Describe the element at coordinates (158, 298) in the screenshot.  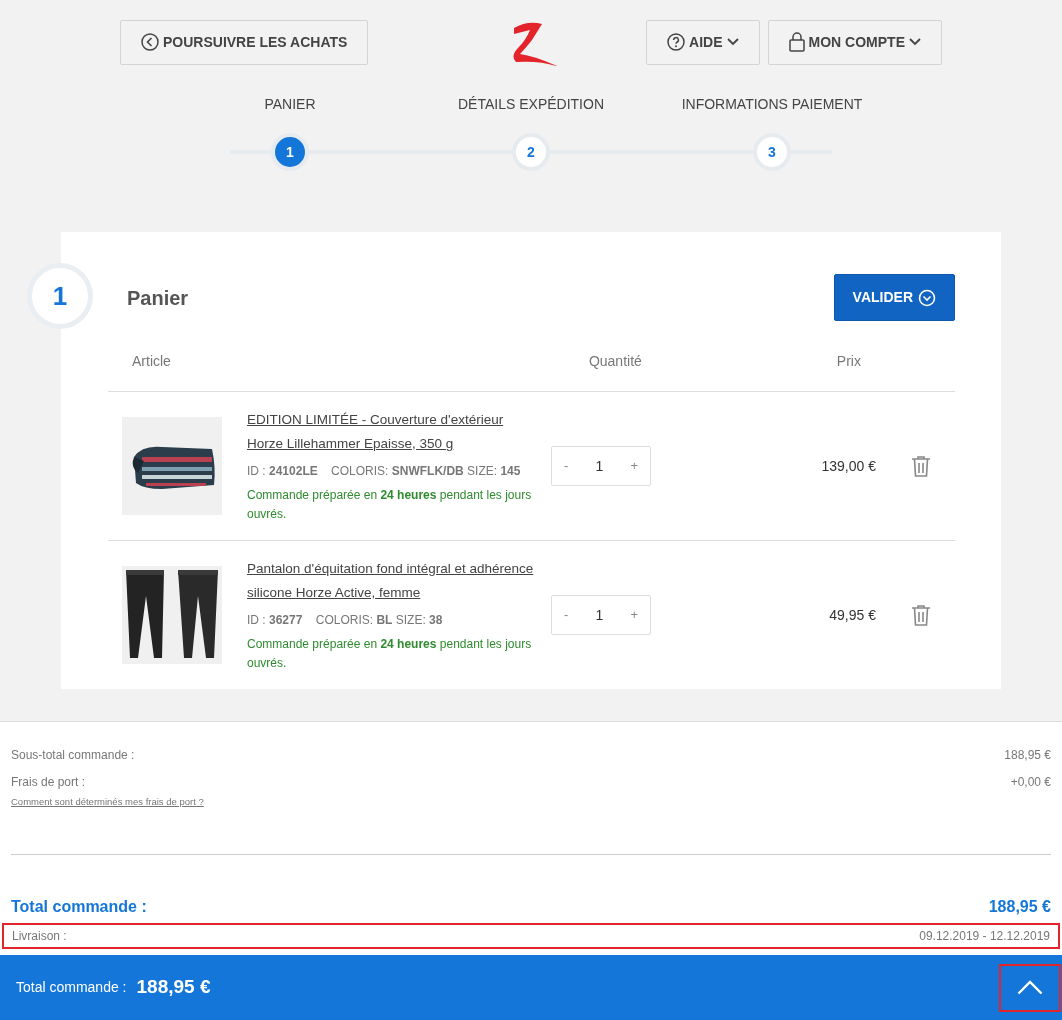
I see `cart-title: Panier` at that location.